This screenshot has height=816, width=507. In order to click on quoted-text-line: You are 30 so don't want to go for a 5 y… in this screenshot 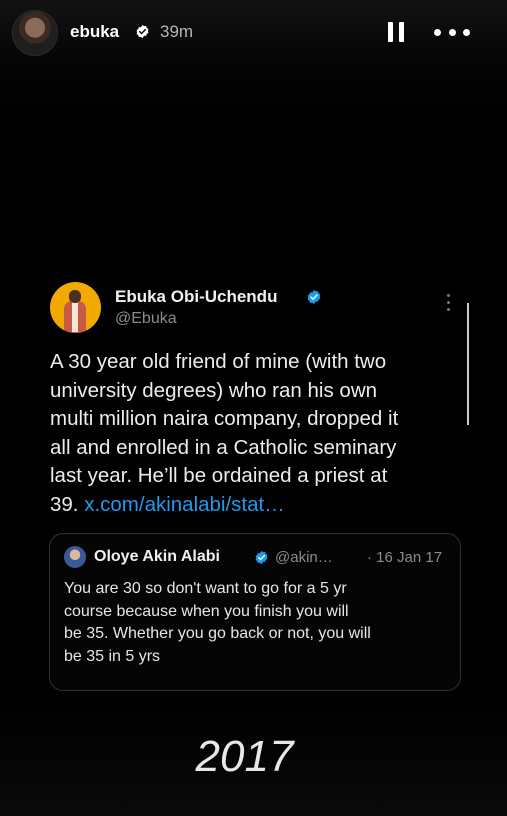, I will do `click(205, 588)`.